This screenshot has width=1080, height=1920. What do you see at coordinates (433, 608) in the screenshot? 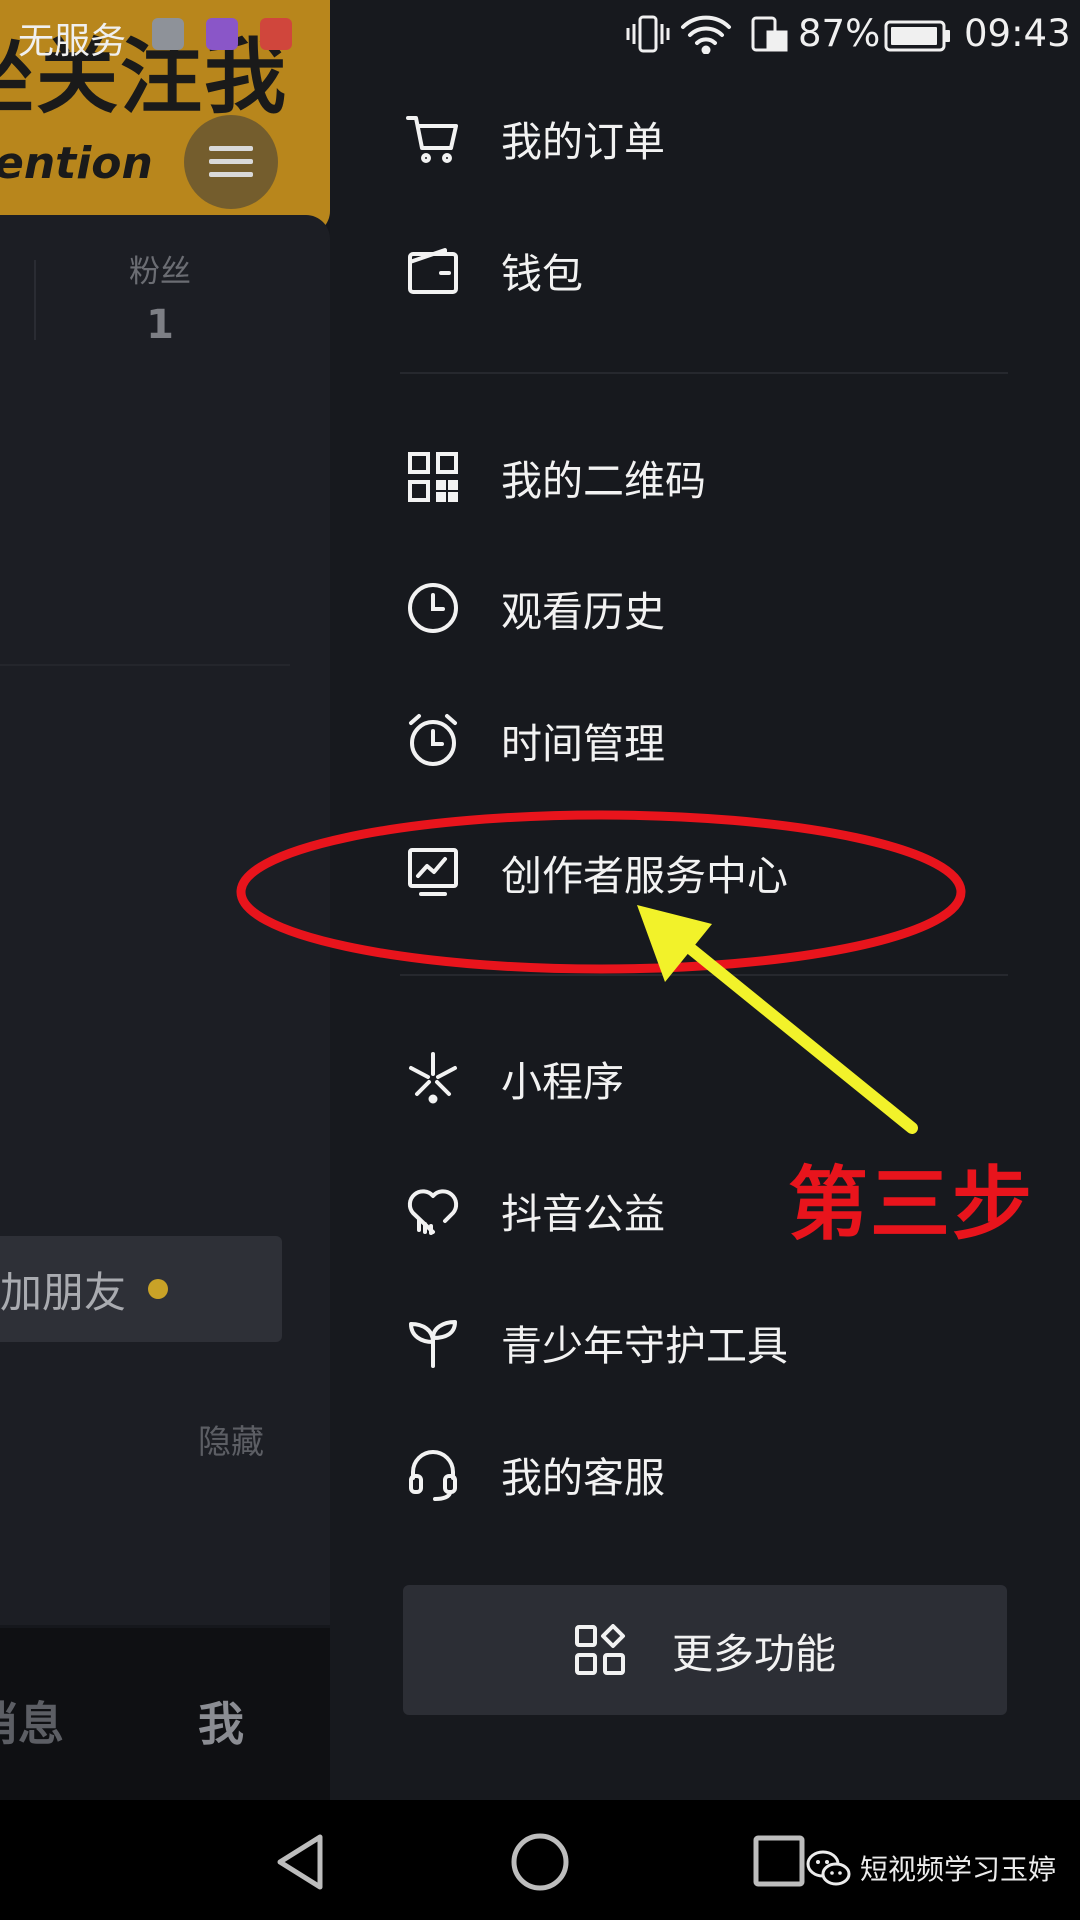
I see `clock-icon` at bounding box center [433, 608].